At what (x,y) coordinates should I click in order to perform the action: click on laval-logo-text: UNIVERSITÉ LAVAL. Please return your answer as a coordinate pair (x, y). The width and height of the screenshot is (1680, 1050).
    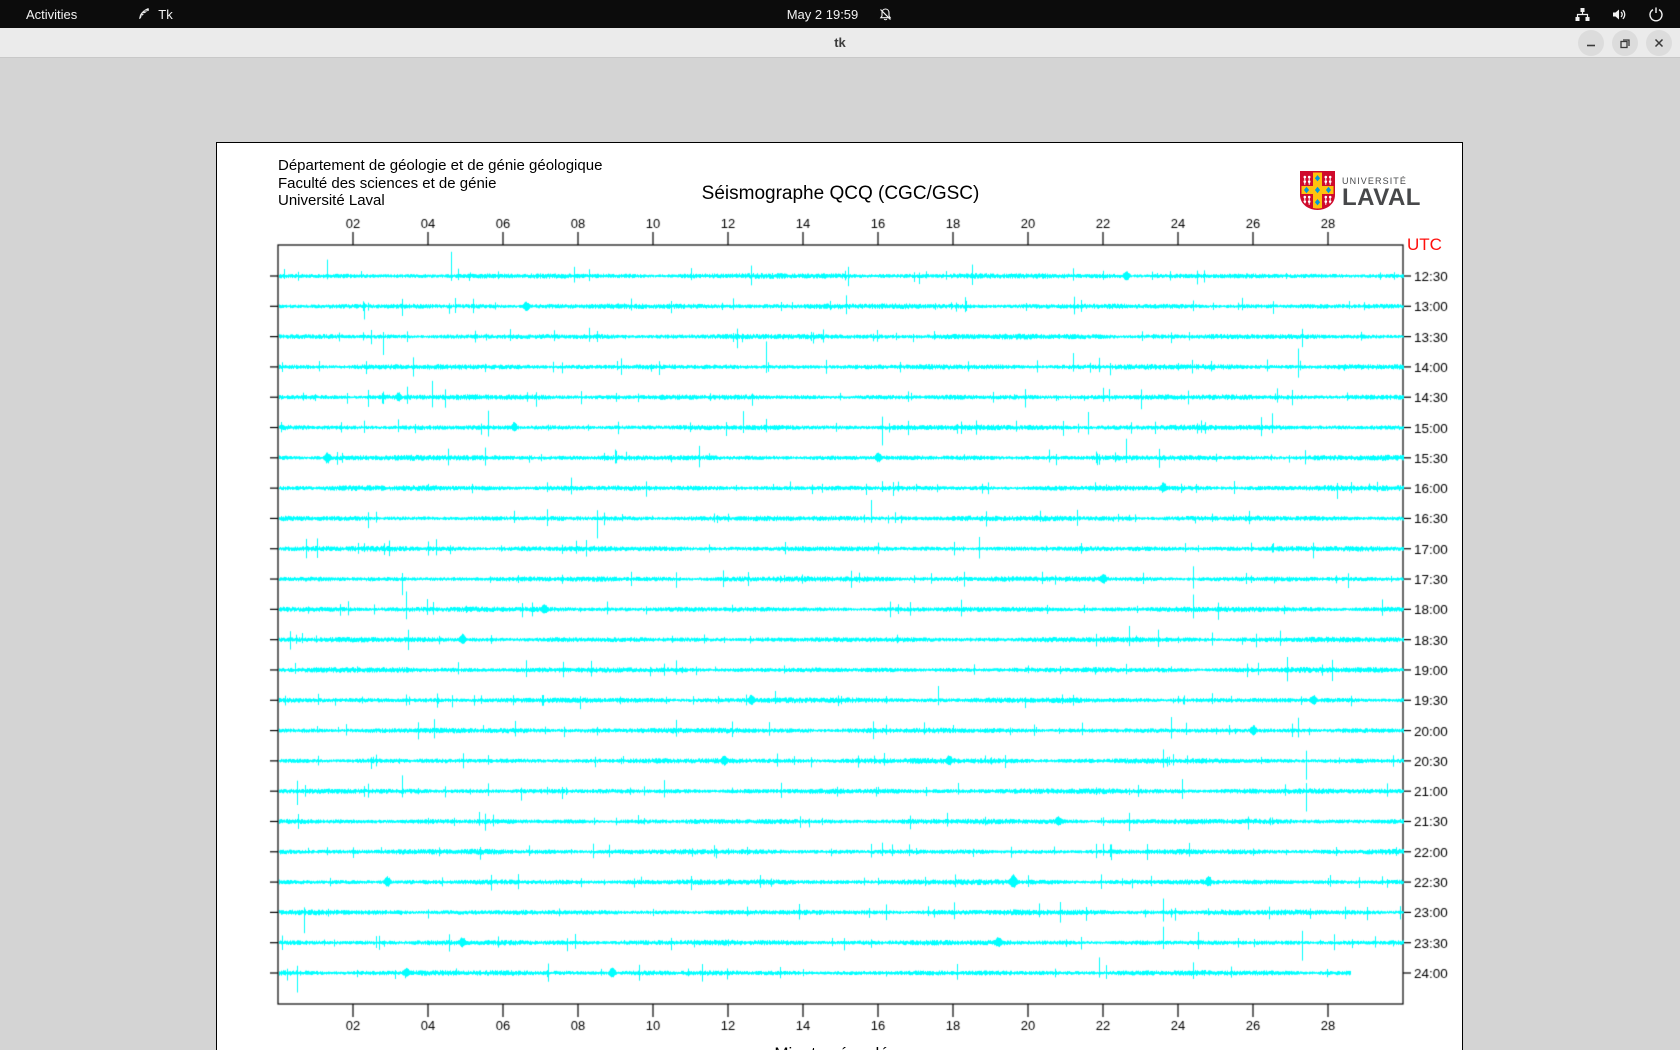
    Looking at the image, I should click on (1381, 193).